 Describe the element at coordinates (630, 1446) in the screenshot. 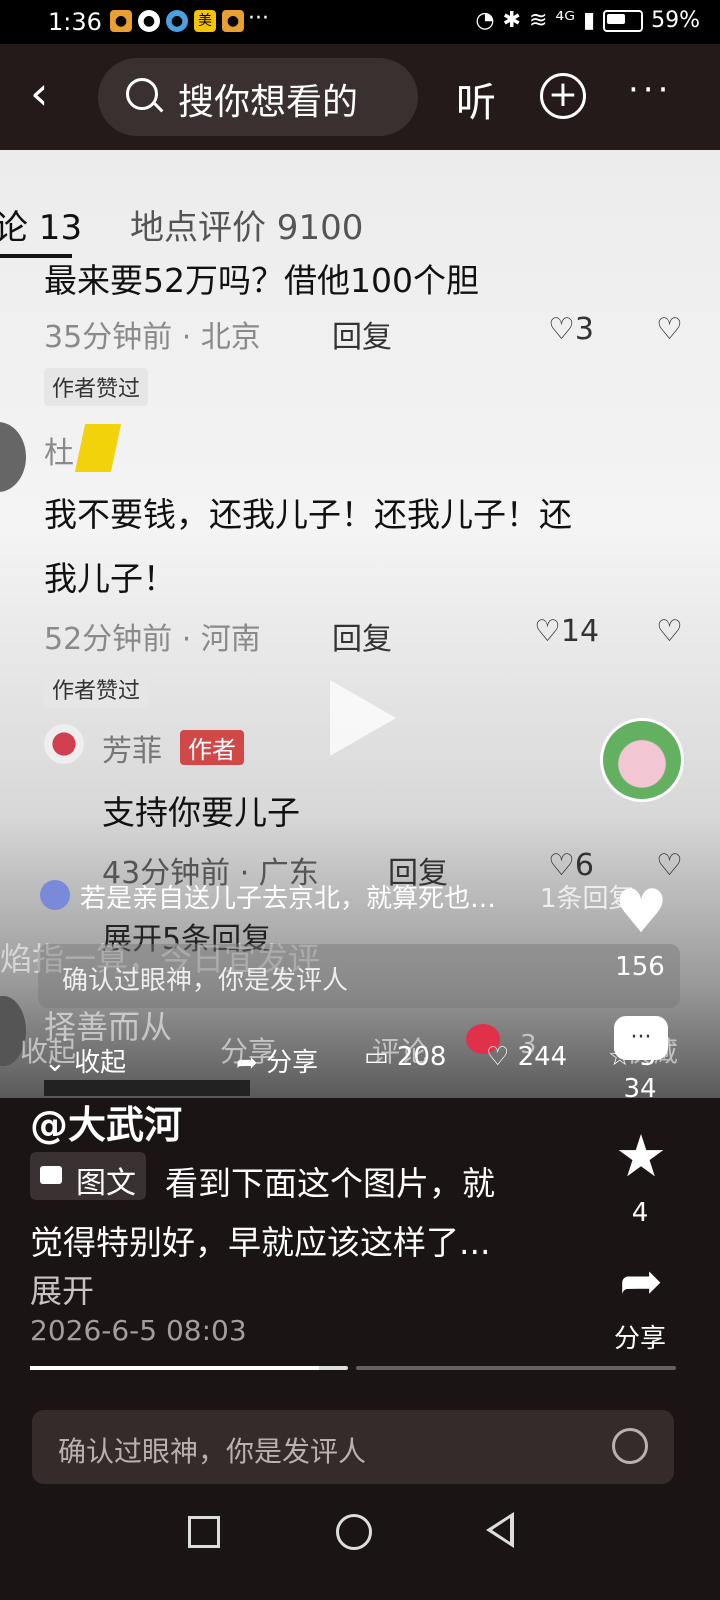

I see `emoji-icon` at that location.